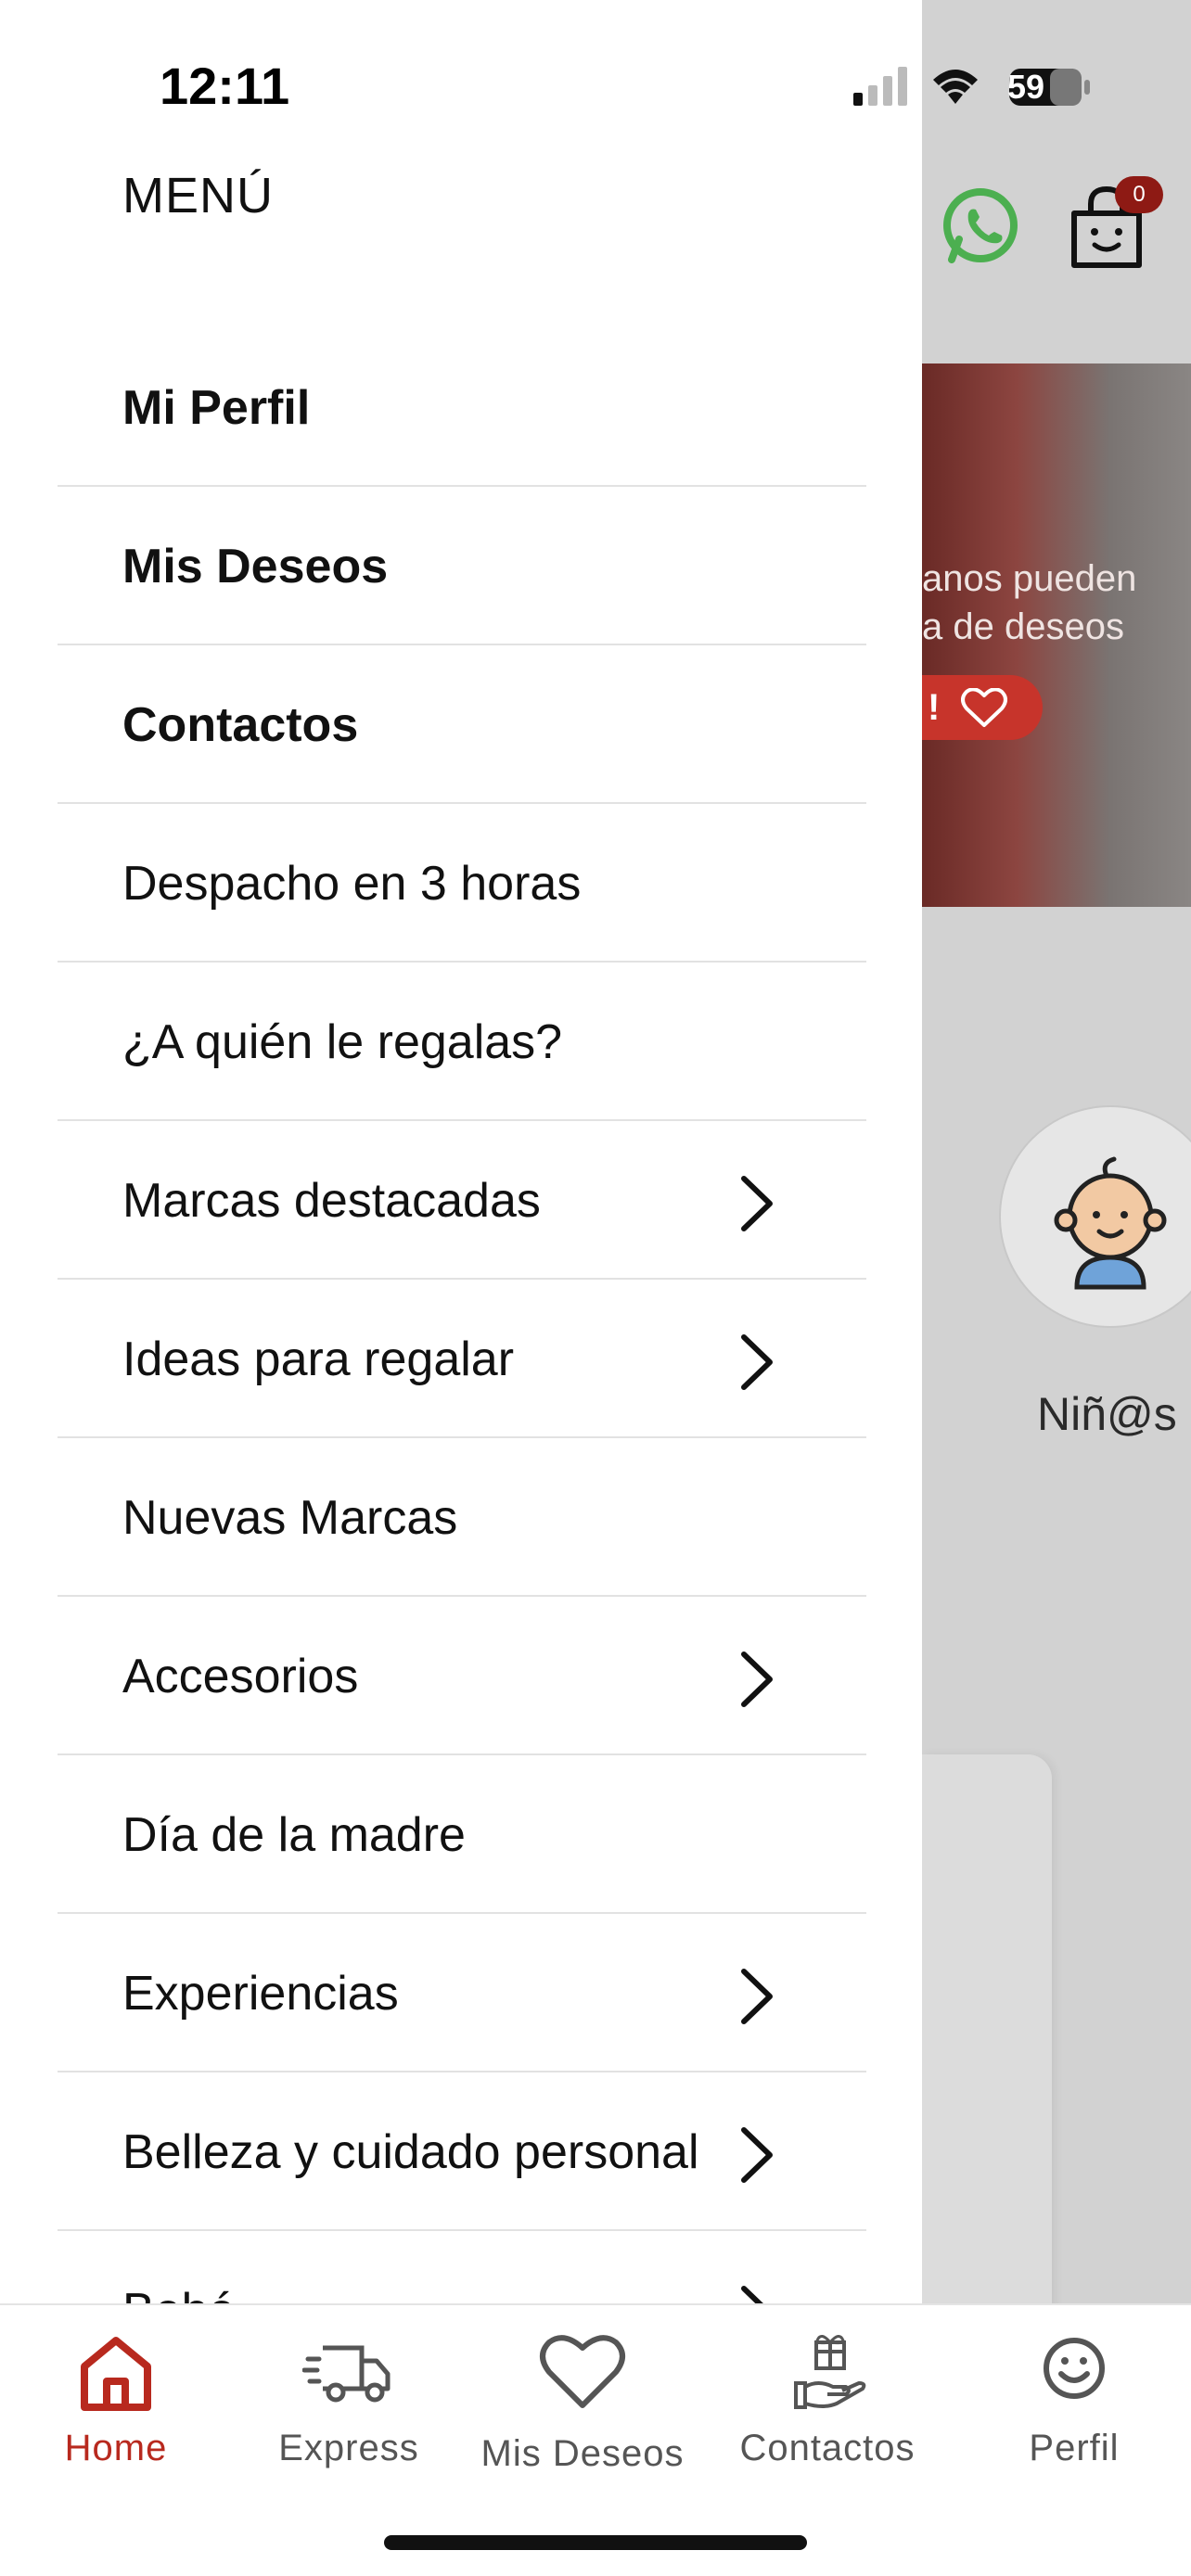 Image resolution: width=1191 pixels, height=2576 pixels. I want to click on baby-face-icon, so click(1110, 1223).